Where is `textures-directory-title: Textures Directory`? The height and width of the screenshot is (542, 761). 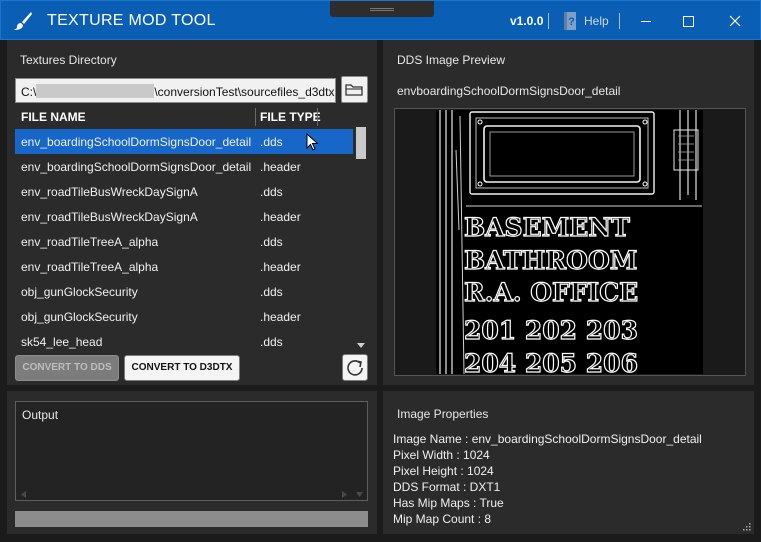
textures-directory-title: Textures Directory is located at coordinates (68, 60).